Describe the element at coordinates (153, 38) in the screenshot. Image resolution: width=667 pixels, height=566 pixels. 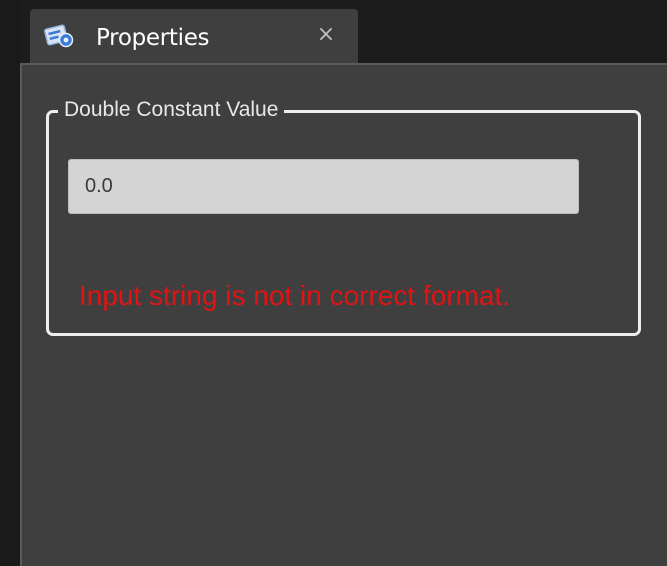
I see `tab-title: Properties` at that location.